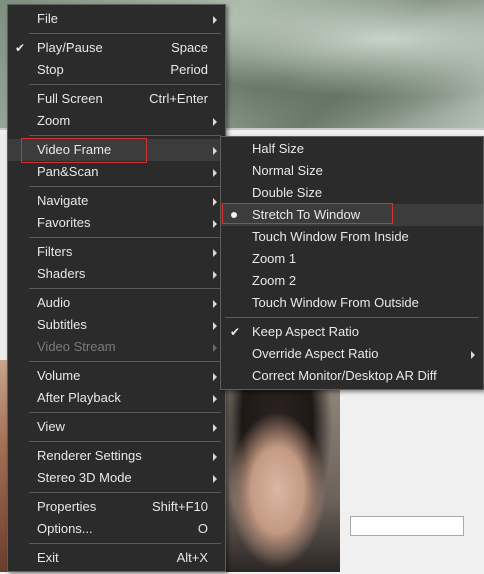 Image resolution: width=484 pixels, height=574 pixels. I want to click on menu-item-label: Override Aspect Ratio, so click(315, 353).